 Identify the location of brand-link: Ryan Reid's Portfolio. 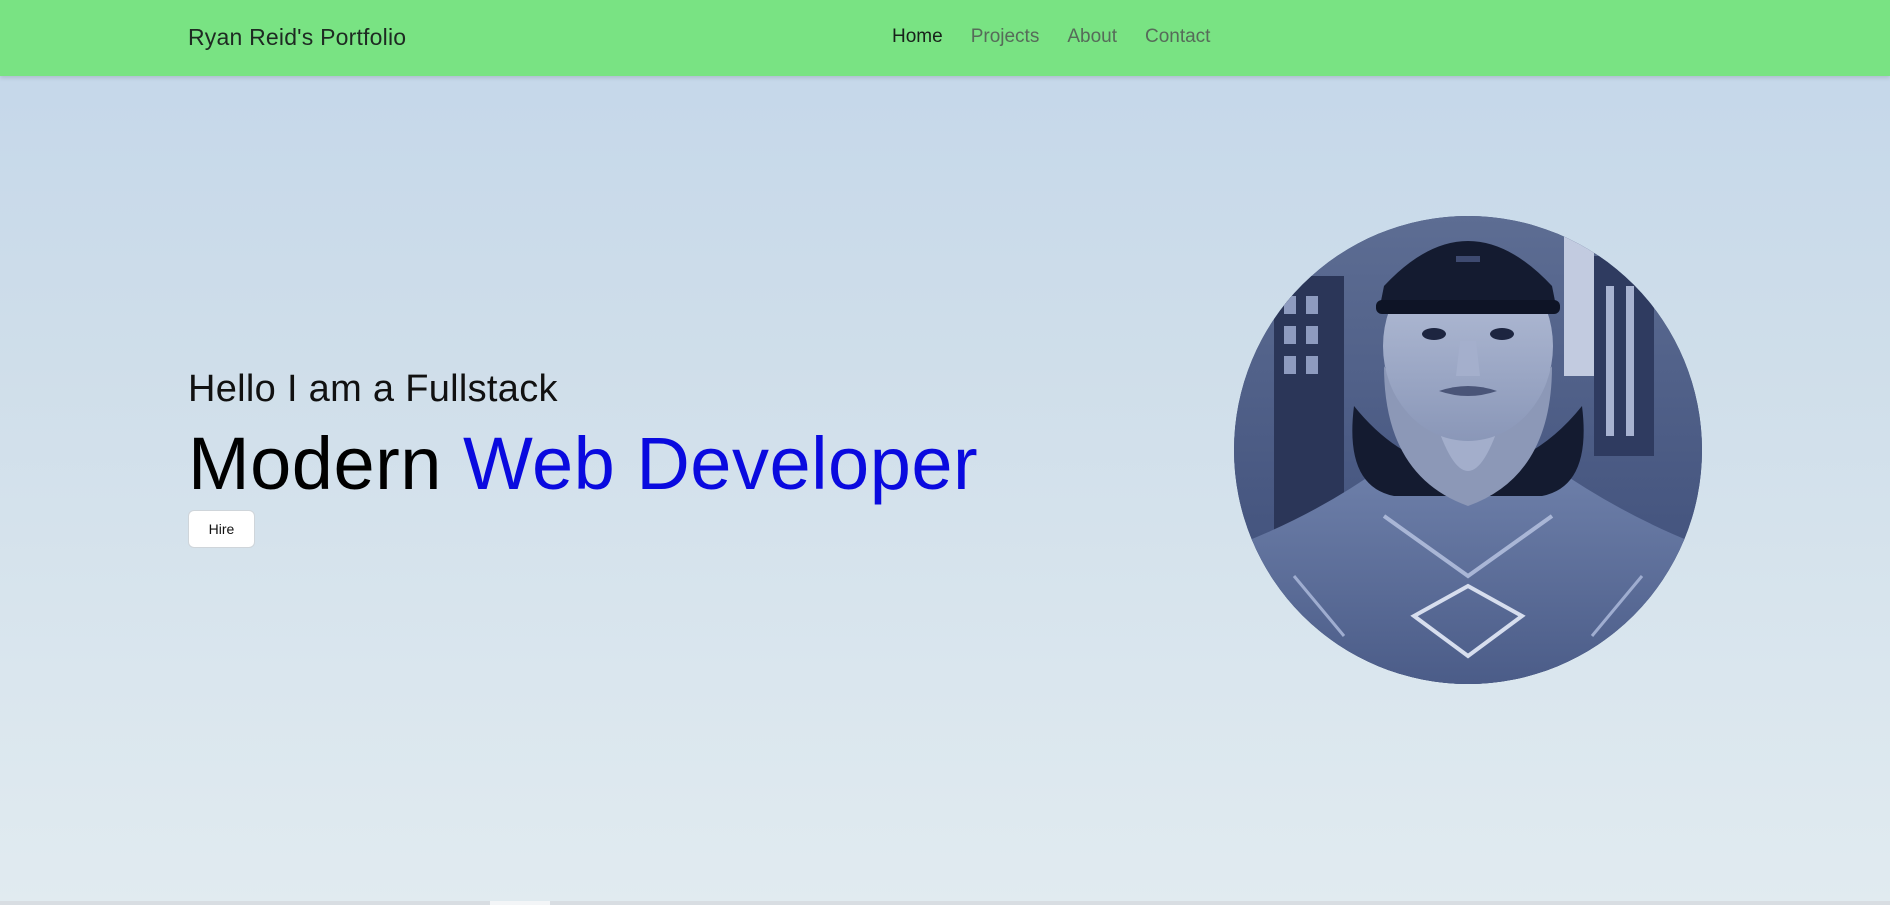
(297, 37).